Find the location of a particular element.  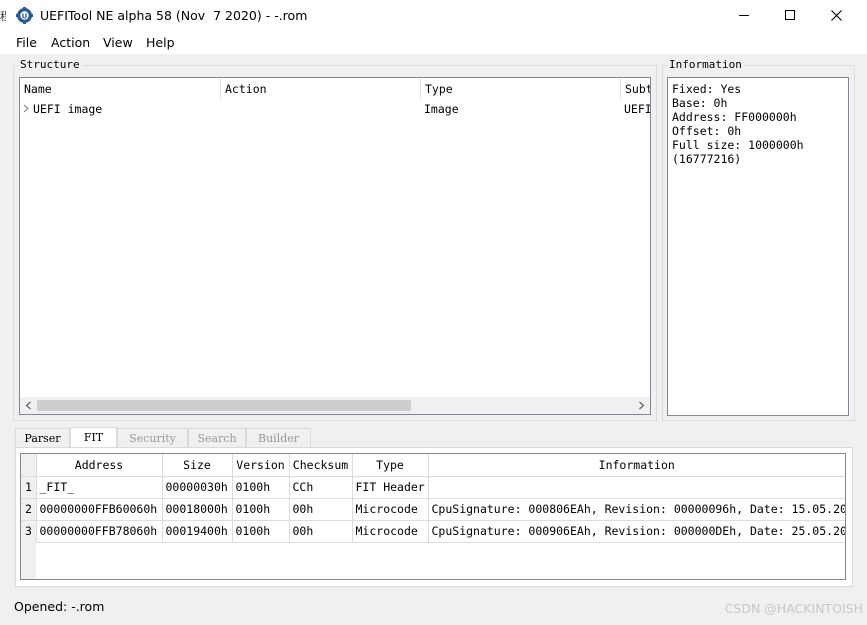

tree-cell-type: Image is located at coordinates (441, 109).